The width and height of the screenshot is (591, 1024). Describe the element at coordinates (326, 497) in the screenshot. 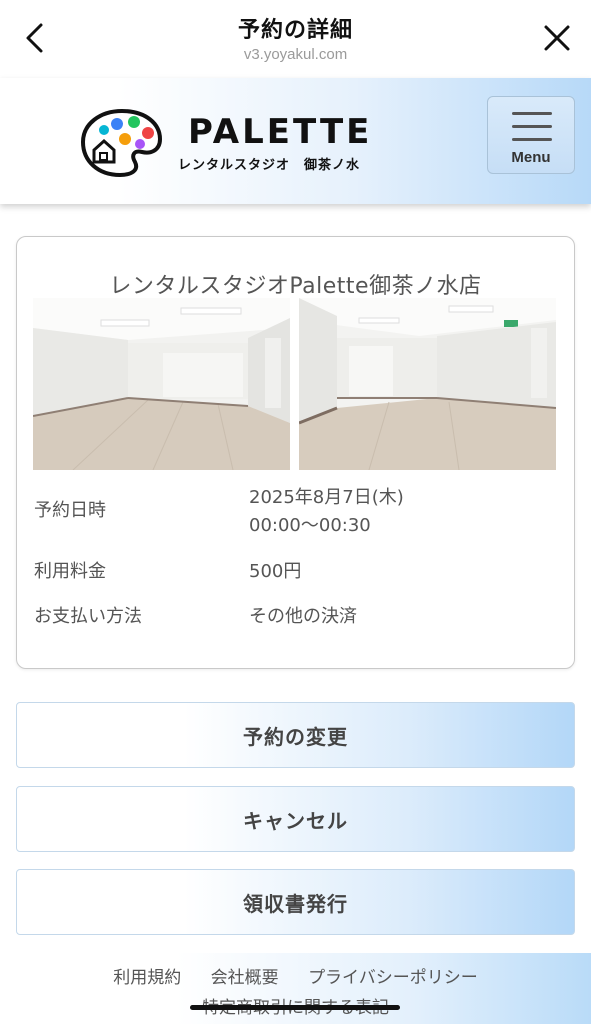

I see `value-reservation-date: 2025年8月7日(木)` at that location.